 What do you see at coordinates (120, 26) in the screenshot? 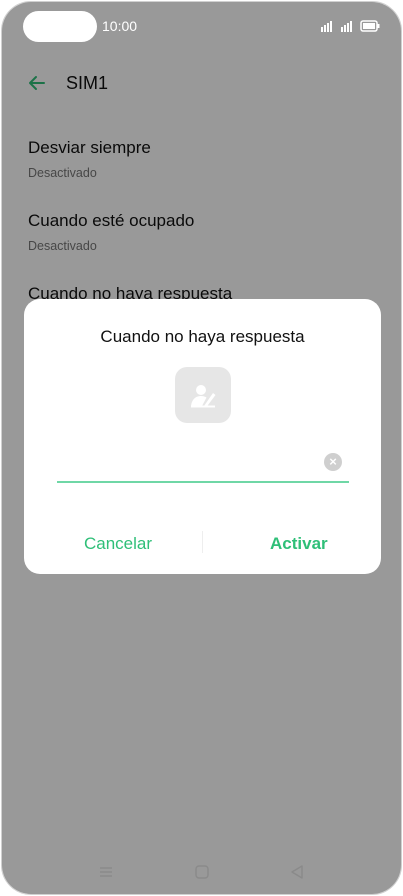
I see `status-time: 10:00` at bounding box center [120, 26].